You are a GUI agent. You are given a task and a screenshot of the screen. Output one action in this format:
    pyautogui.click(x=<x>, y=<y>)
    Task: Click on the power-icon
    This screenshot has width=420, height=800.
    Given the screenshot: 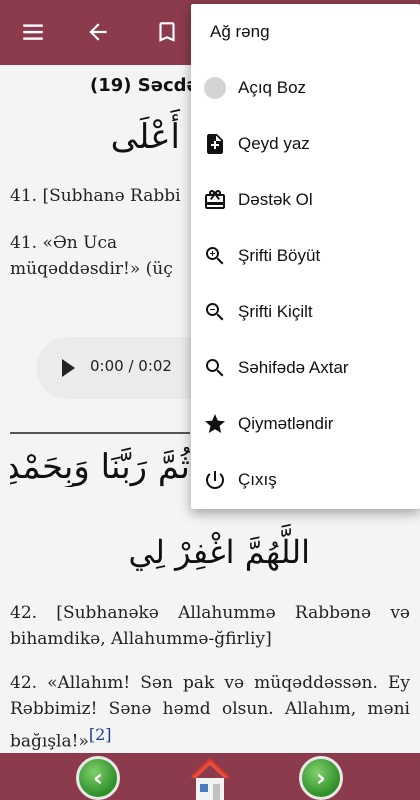 What is the action you would take?
    pyautogui.click(x=215, y=480)
    